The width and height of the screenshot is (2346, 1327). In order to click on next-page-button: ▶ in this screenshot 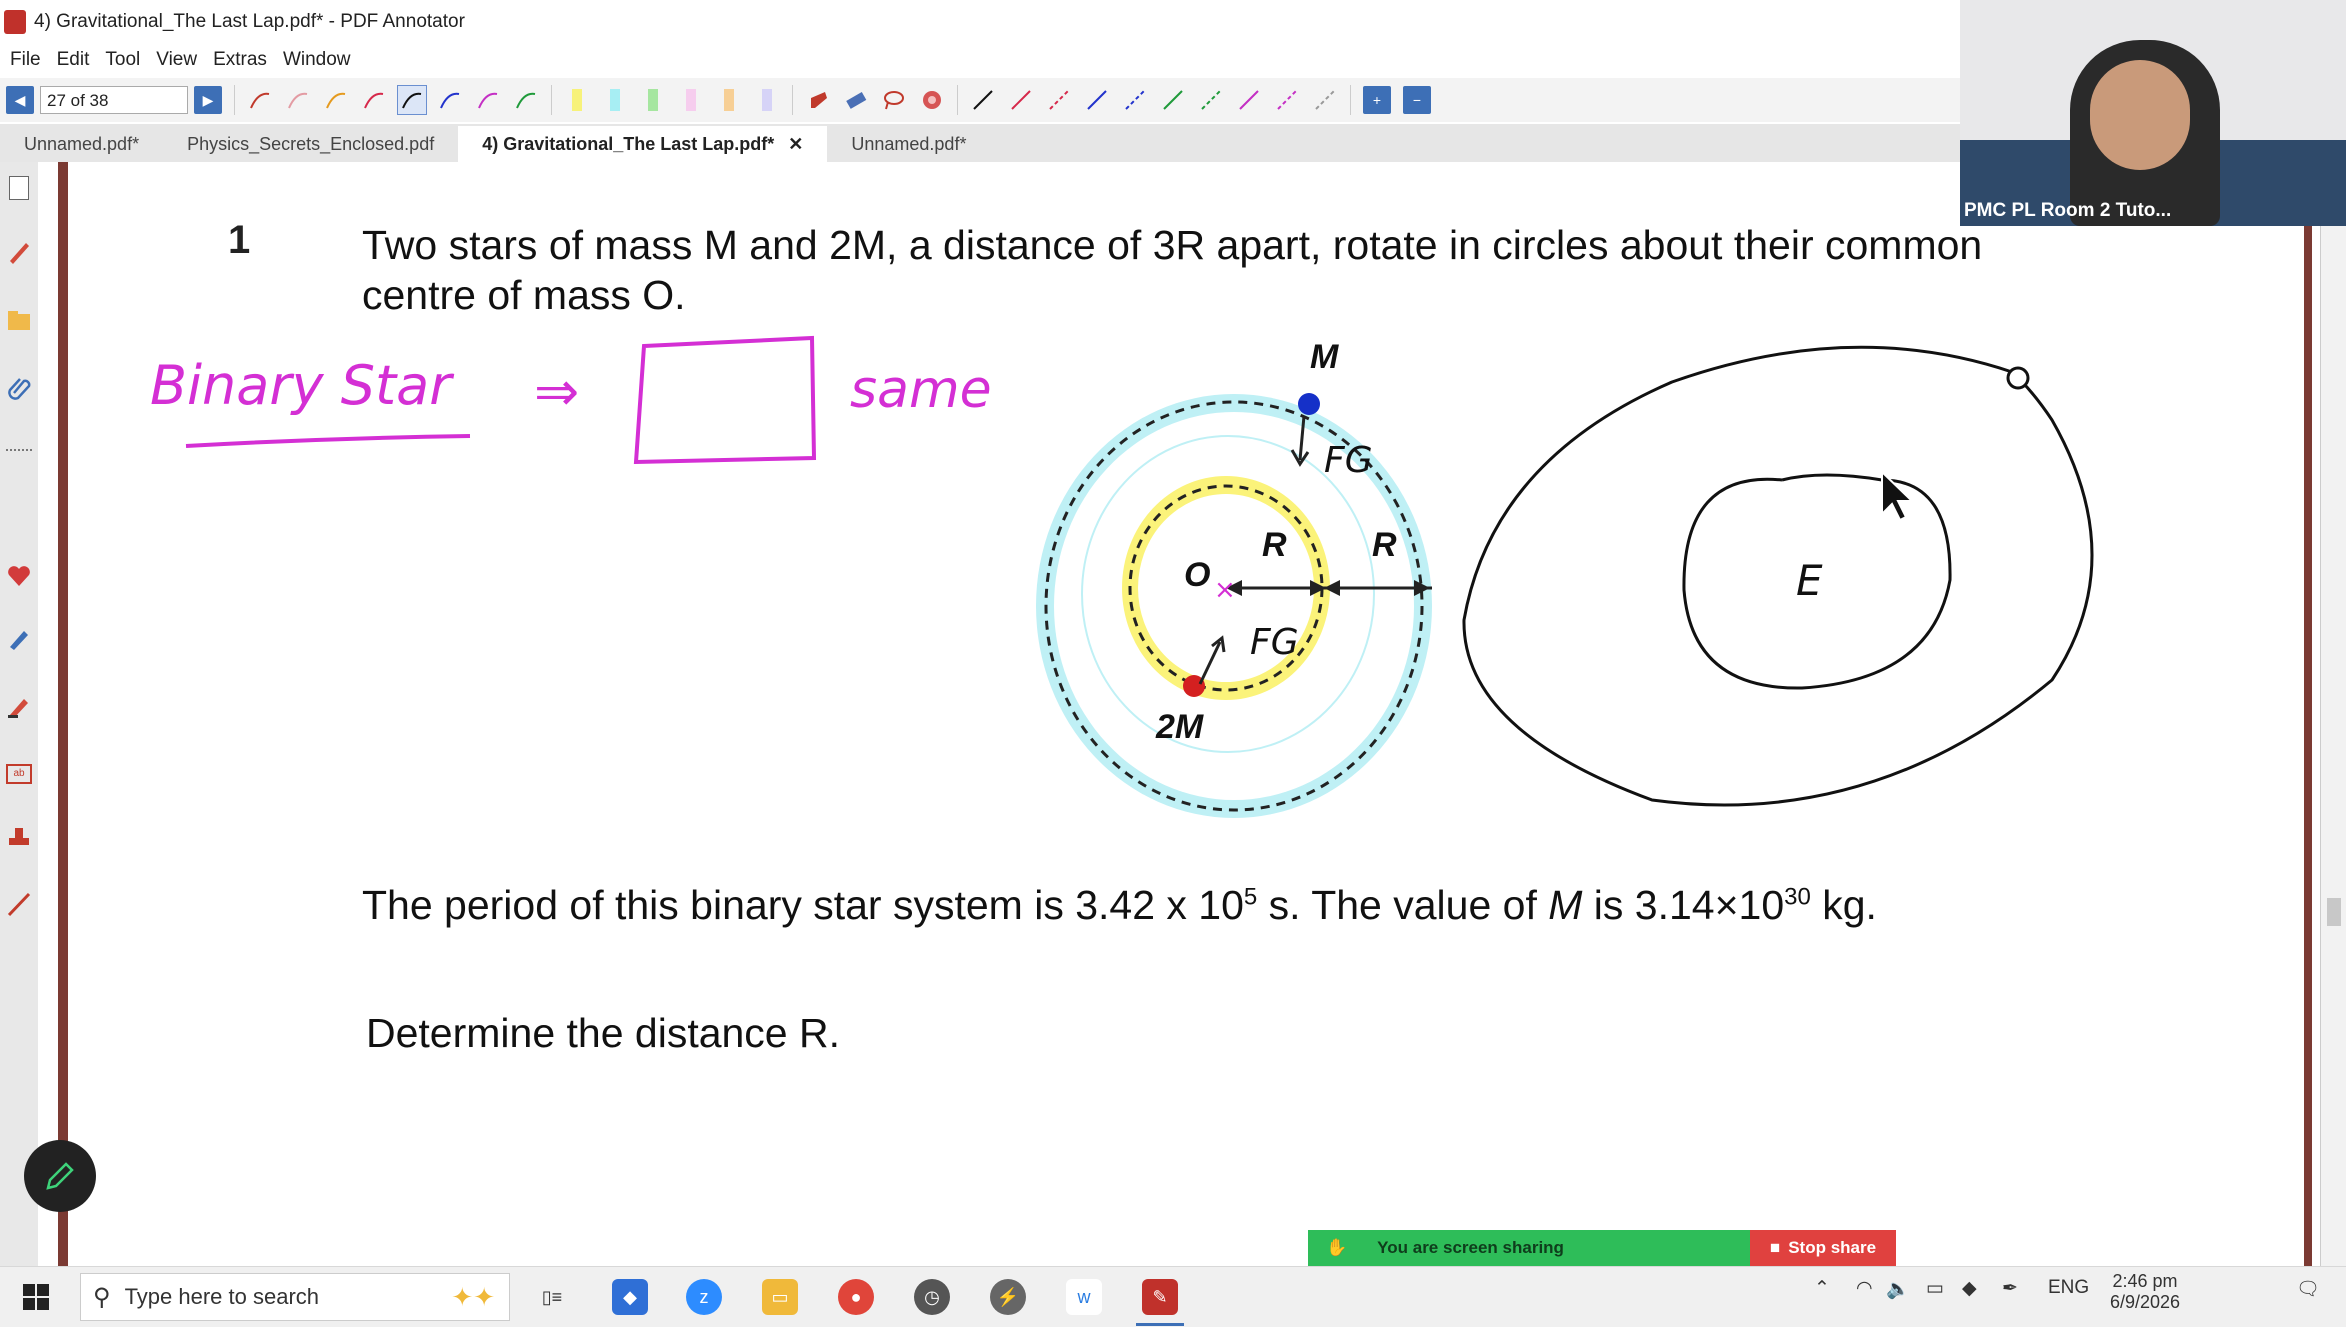, I will do `click(208, 100)`.